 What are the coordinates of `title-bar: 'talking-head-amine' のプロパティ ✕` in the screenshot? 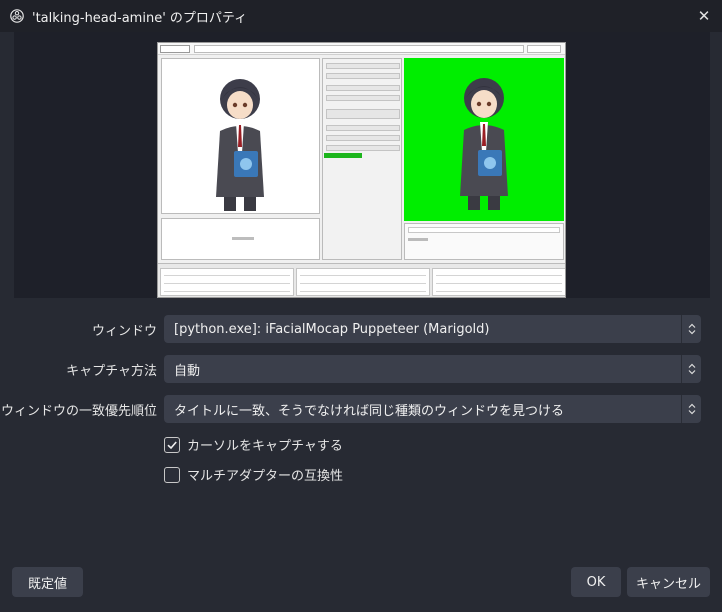 It's located at (361, 16).